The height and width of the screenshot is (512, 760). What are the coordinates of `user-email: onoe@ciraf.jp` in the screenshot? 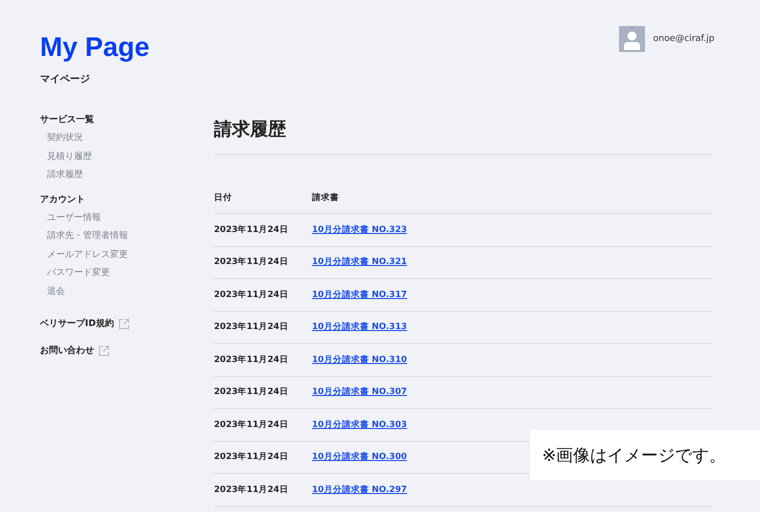 It's located at (684, 39).